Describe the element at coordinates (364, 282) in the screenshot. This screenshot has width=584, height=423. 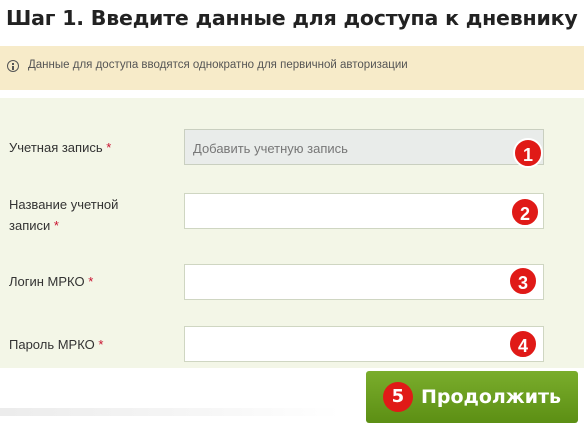
I see `login-input` at that location.